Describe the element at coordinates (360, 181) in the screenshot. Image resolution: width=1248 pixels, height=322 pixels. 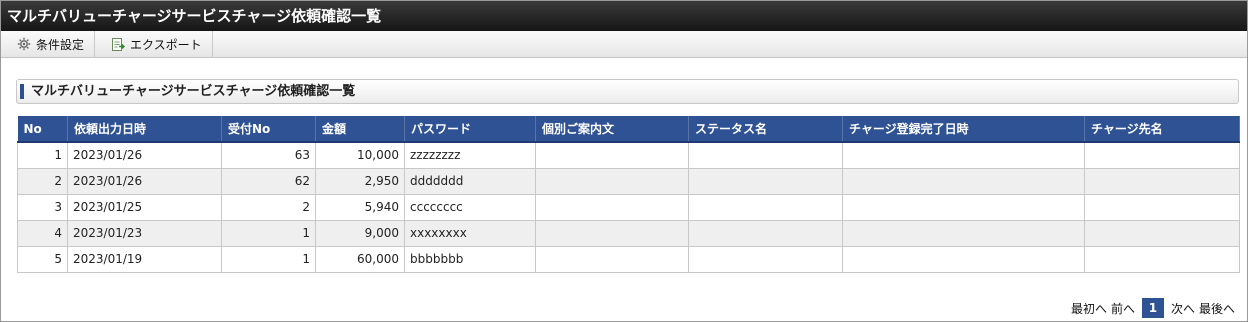
I see `cell-amount: 2,950` at that location.